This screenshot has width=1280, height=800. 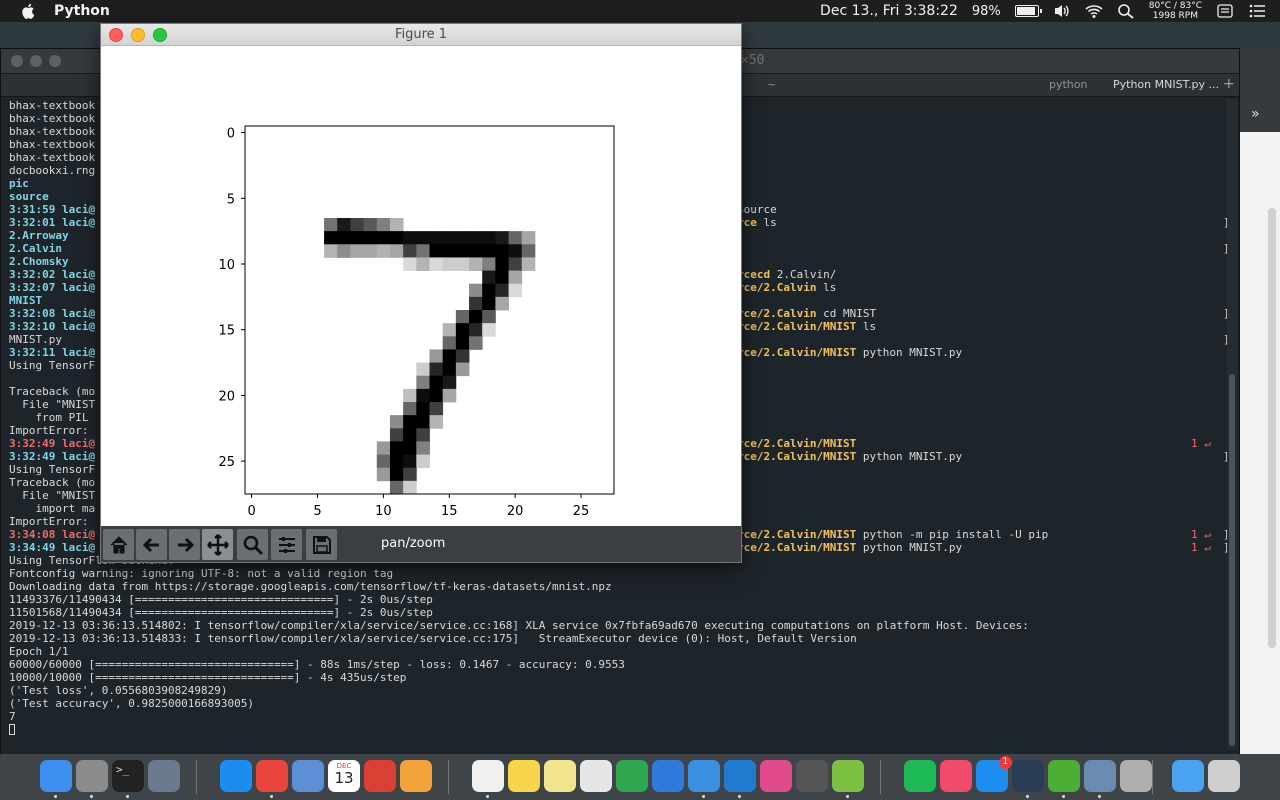 I want to click on dock-downloads-folder-icon, so click(x=1188, y=776).